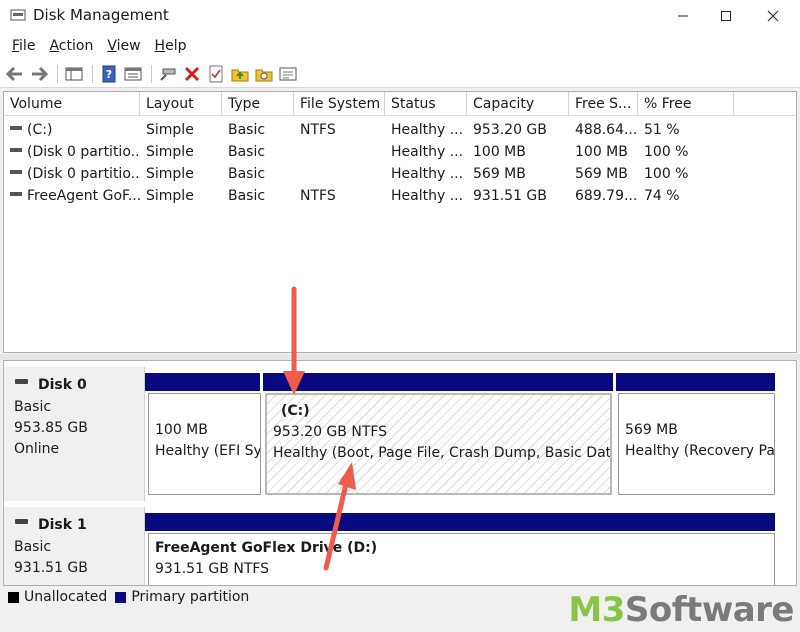 This screenshot has width=800, height=632. Describe the element at coordinates (596, 610) in the screenshot. I see `watermark-m3: M3` at that location.